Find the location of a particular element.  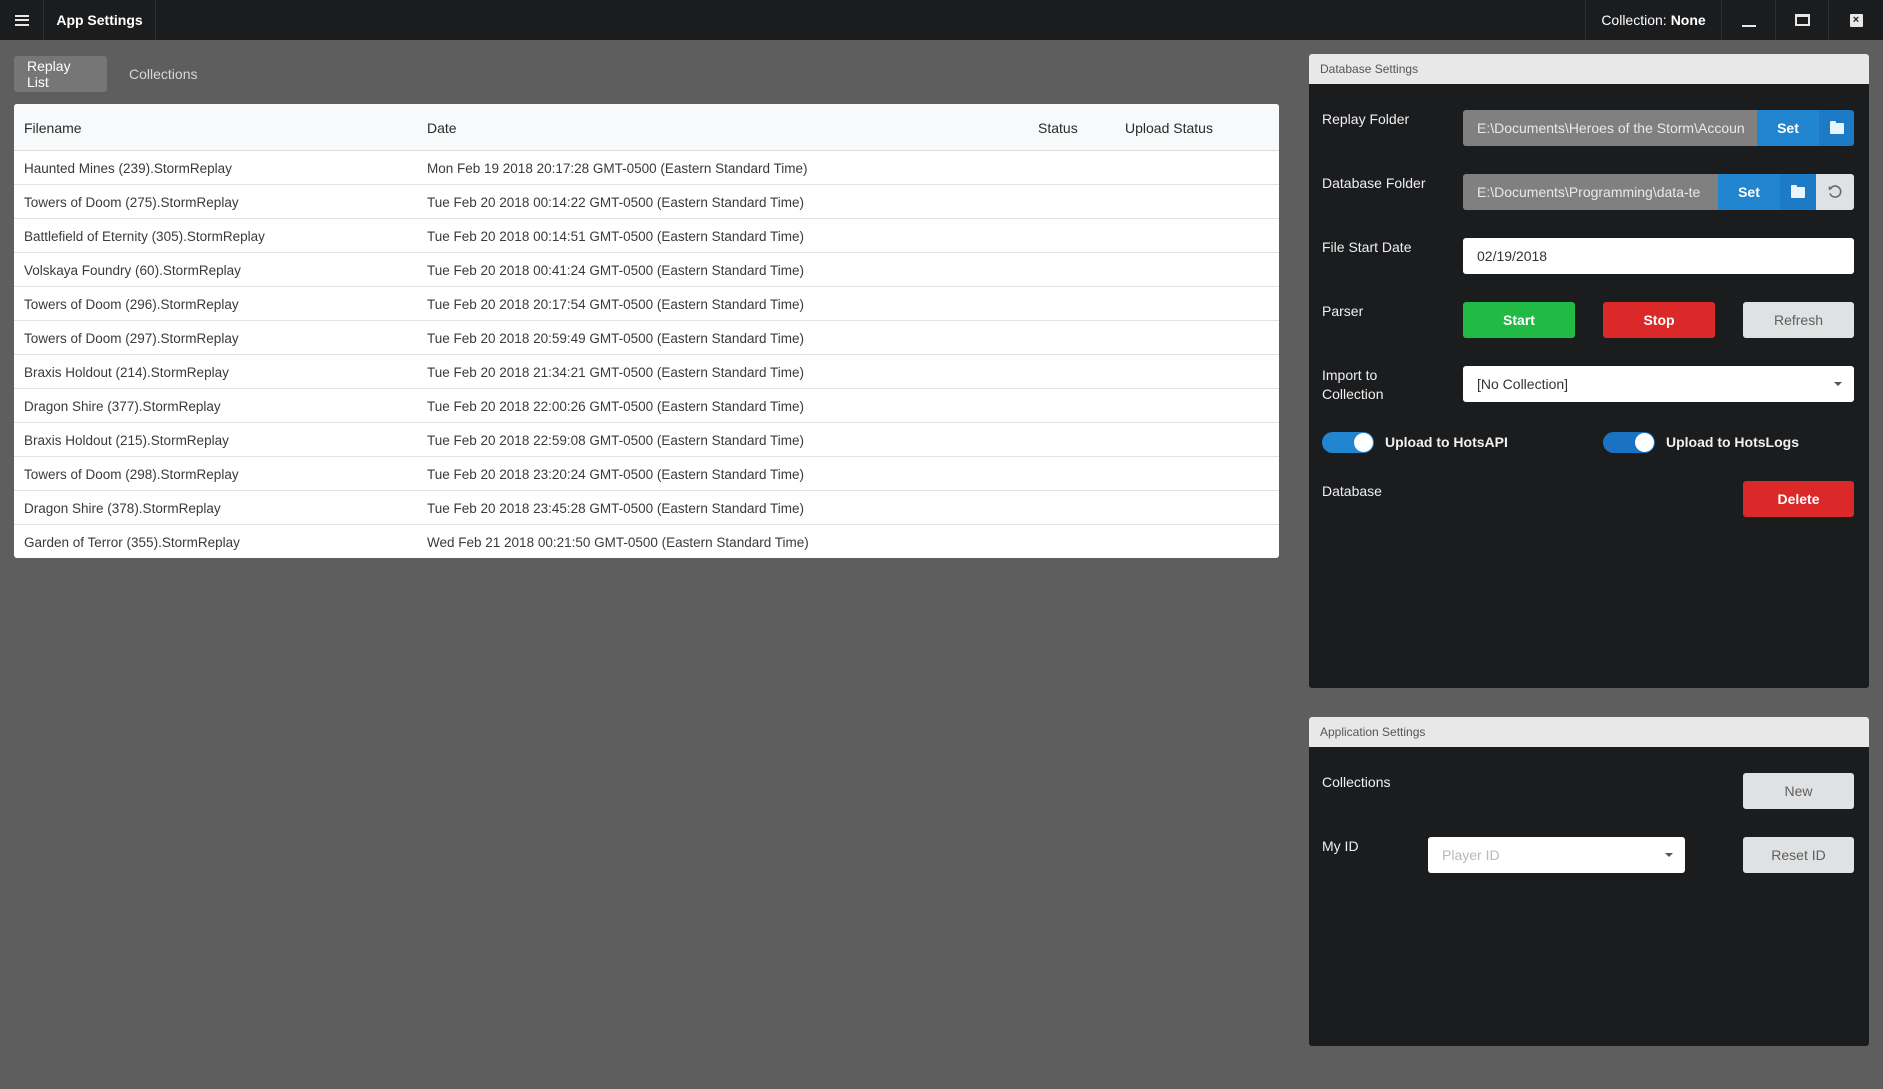

undo-icon is located at coordinates (1835, 191).